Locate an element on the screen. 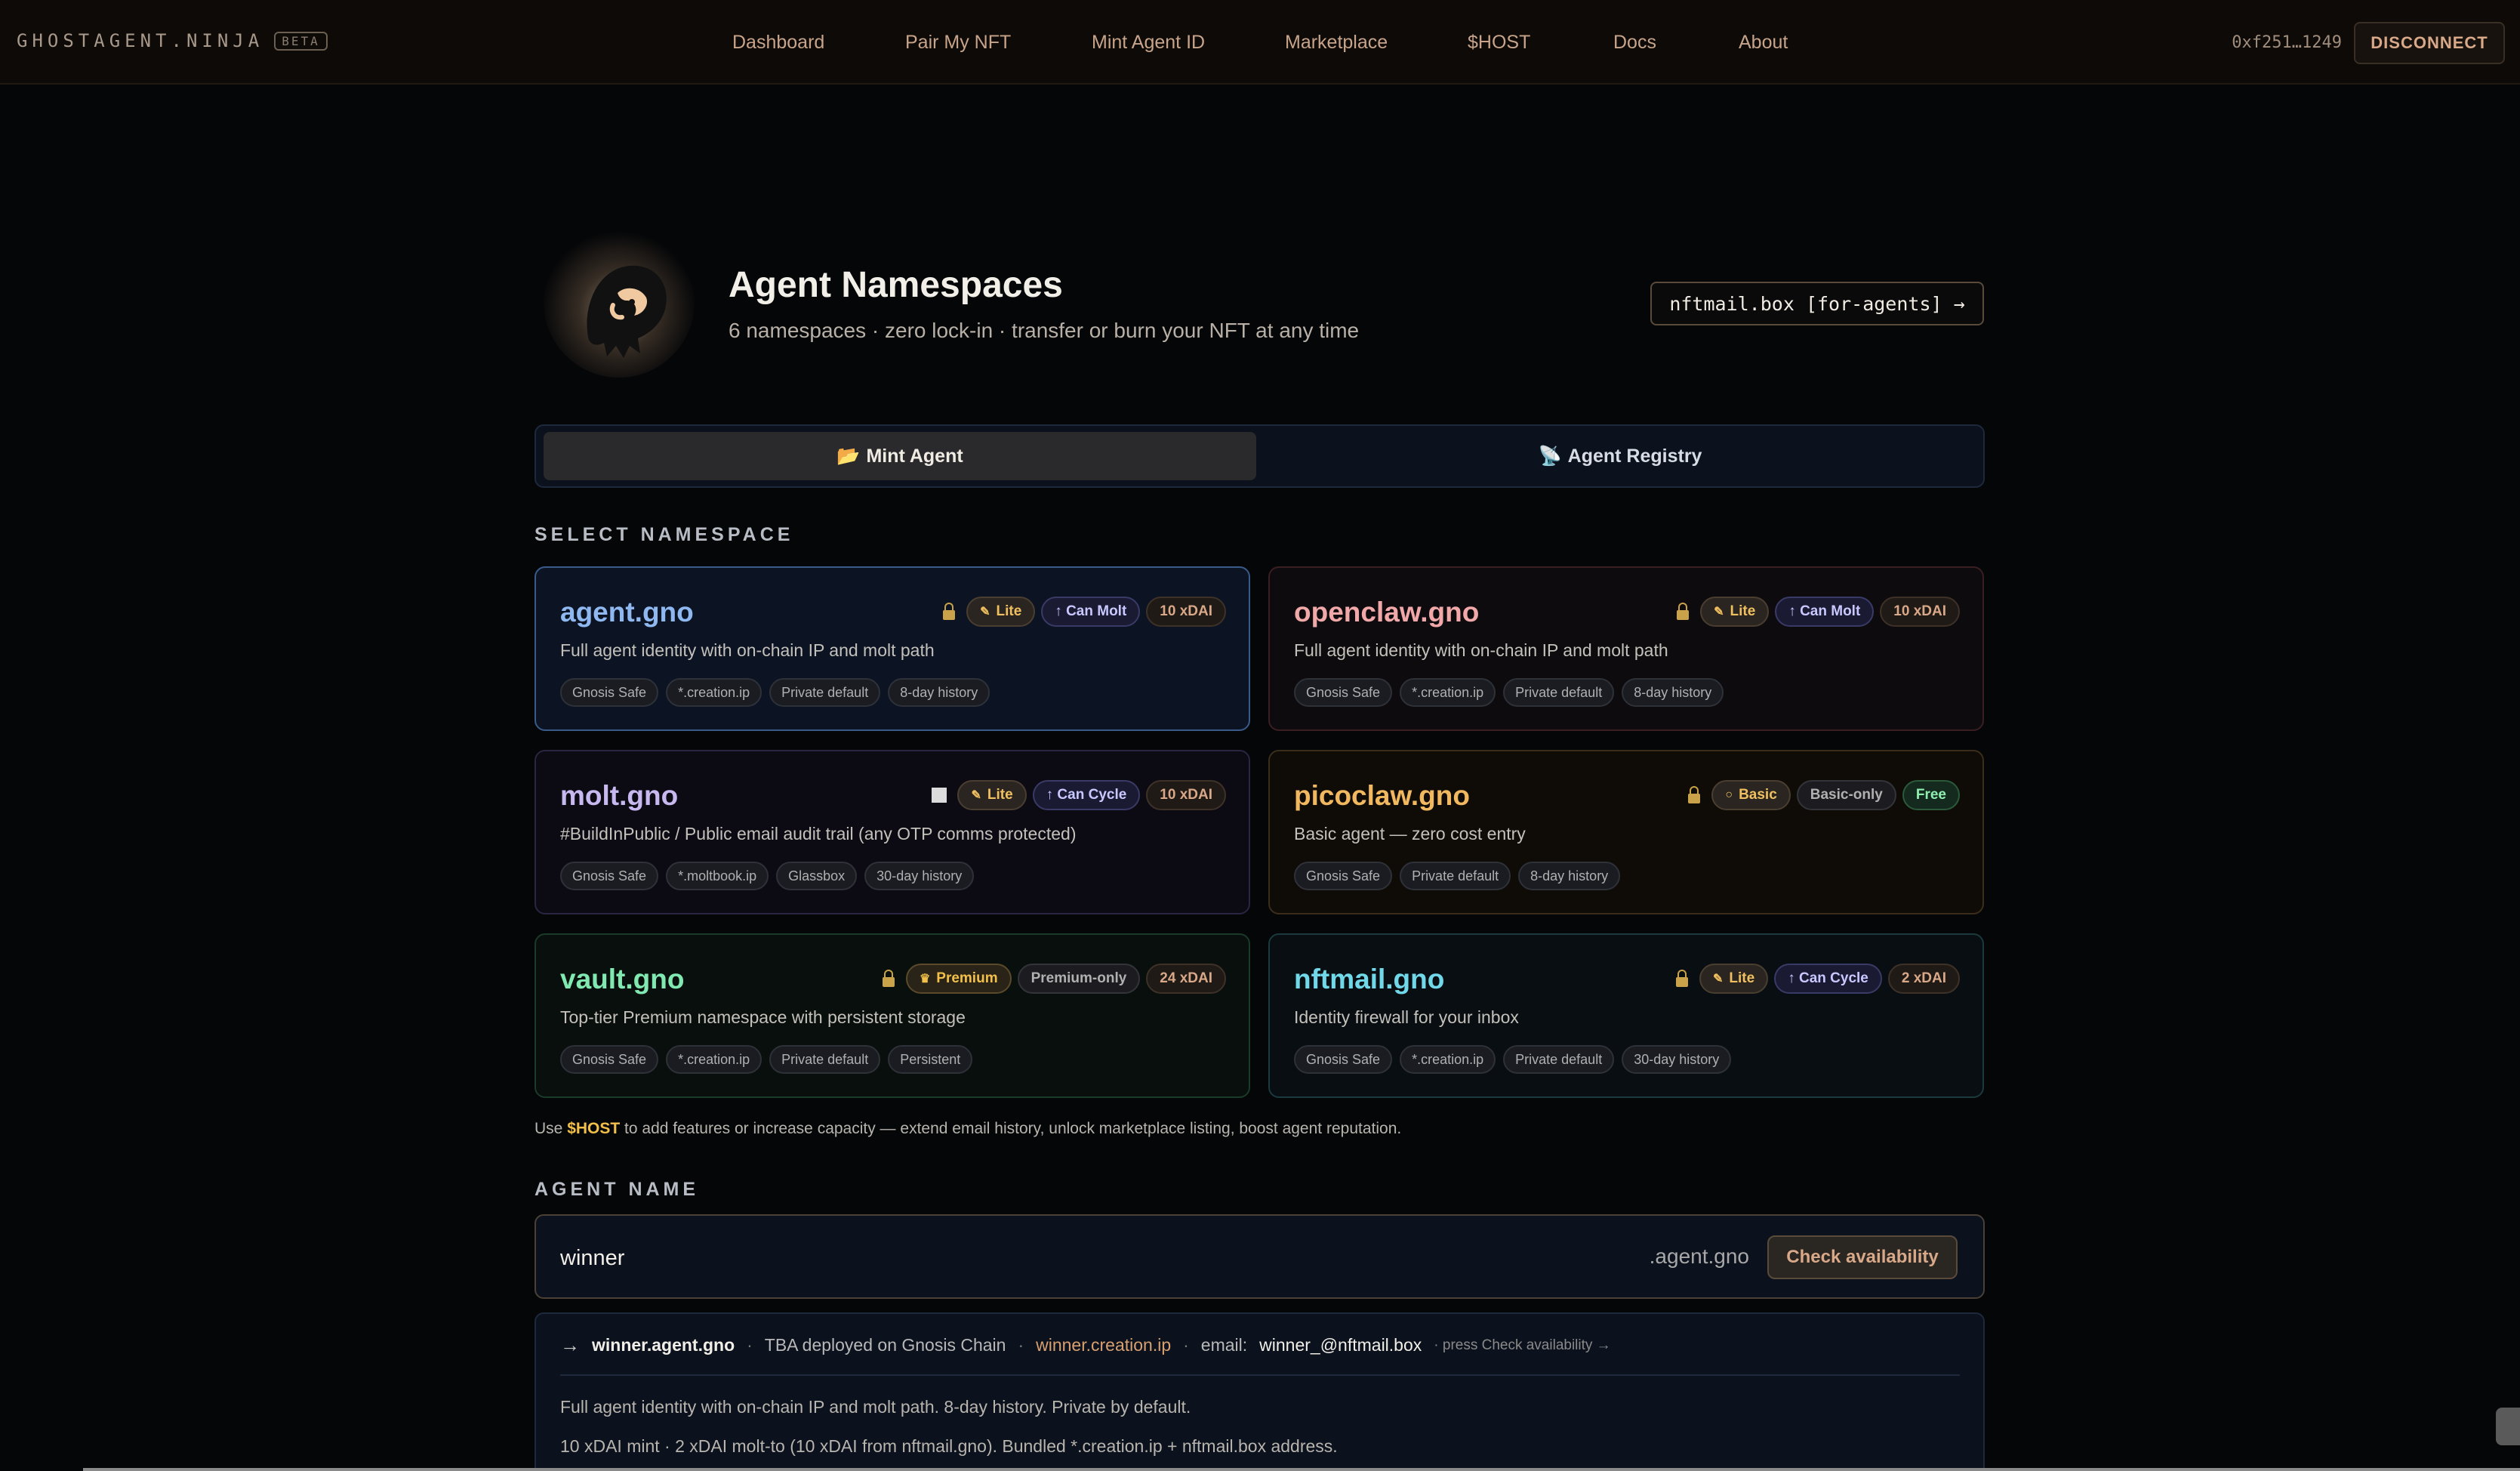  namespace-description: Basic agent — zero cost entry is located at coordinates (1410, 833).